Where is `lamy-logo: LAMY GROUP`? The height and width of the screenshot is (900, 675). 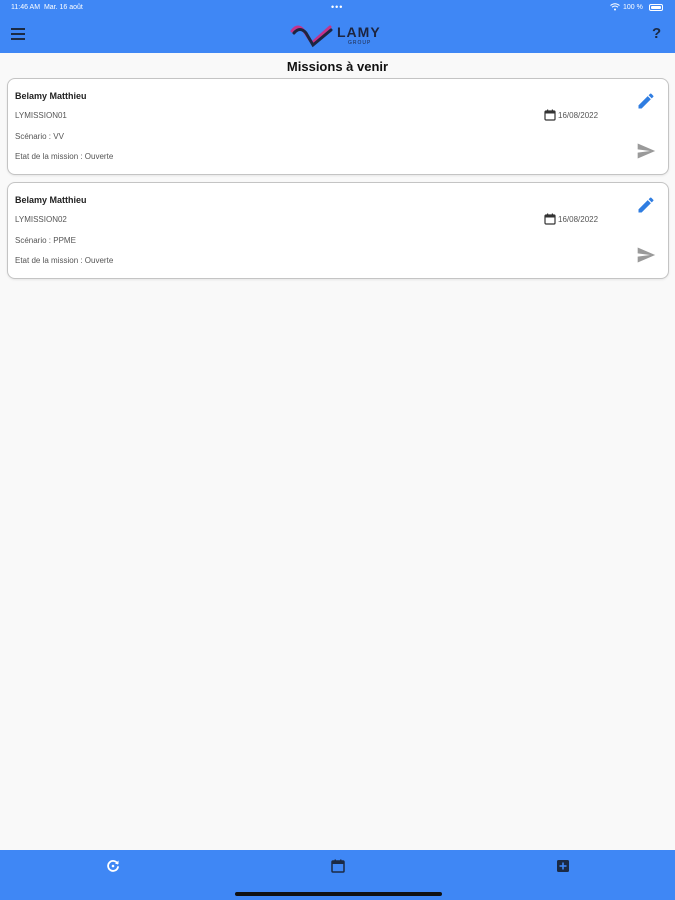 lamy-logo: LAMY GROUP is located at coordinates (340, 35).